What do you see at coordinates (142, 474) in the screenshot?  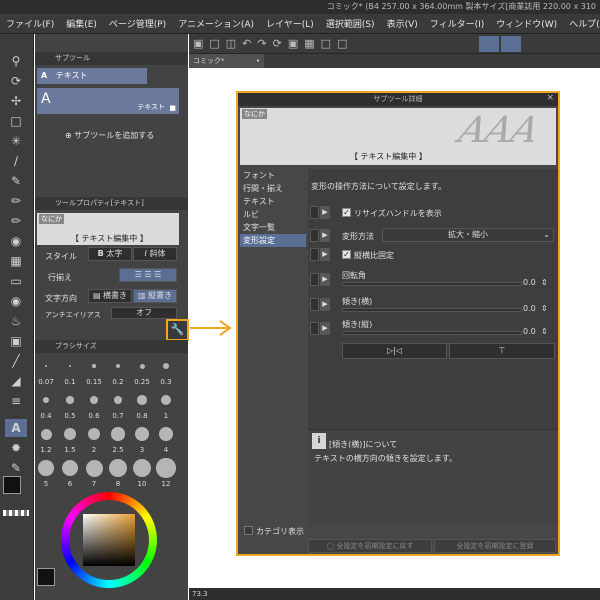 I see `brush-size-cell: 10` at bounding box center [142, 474].